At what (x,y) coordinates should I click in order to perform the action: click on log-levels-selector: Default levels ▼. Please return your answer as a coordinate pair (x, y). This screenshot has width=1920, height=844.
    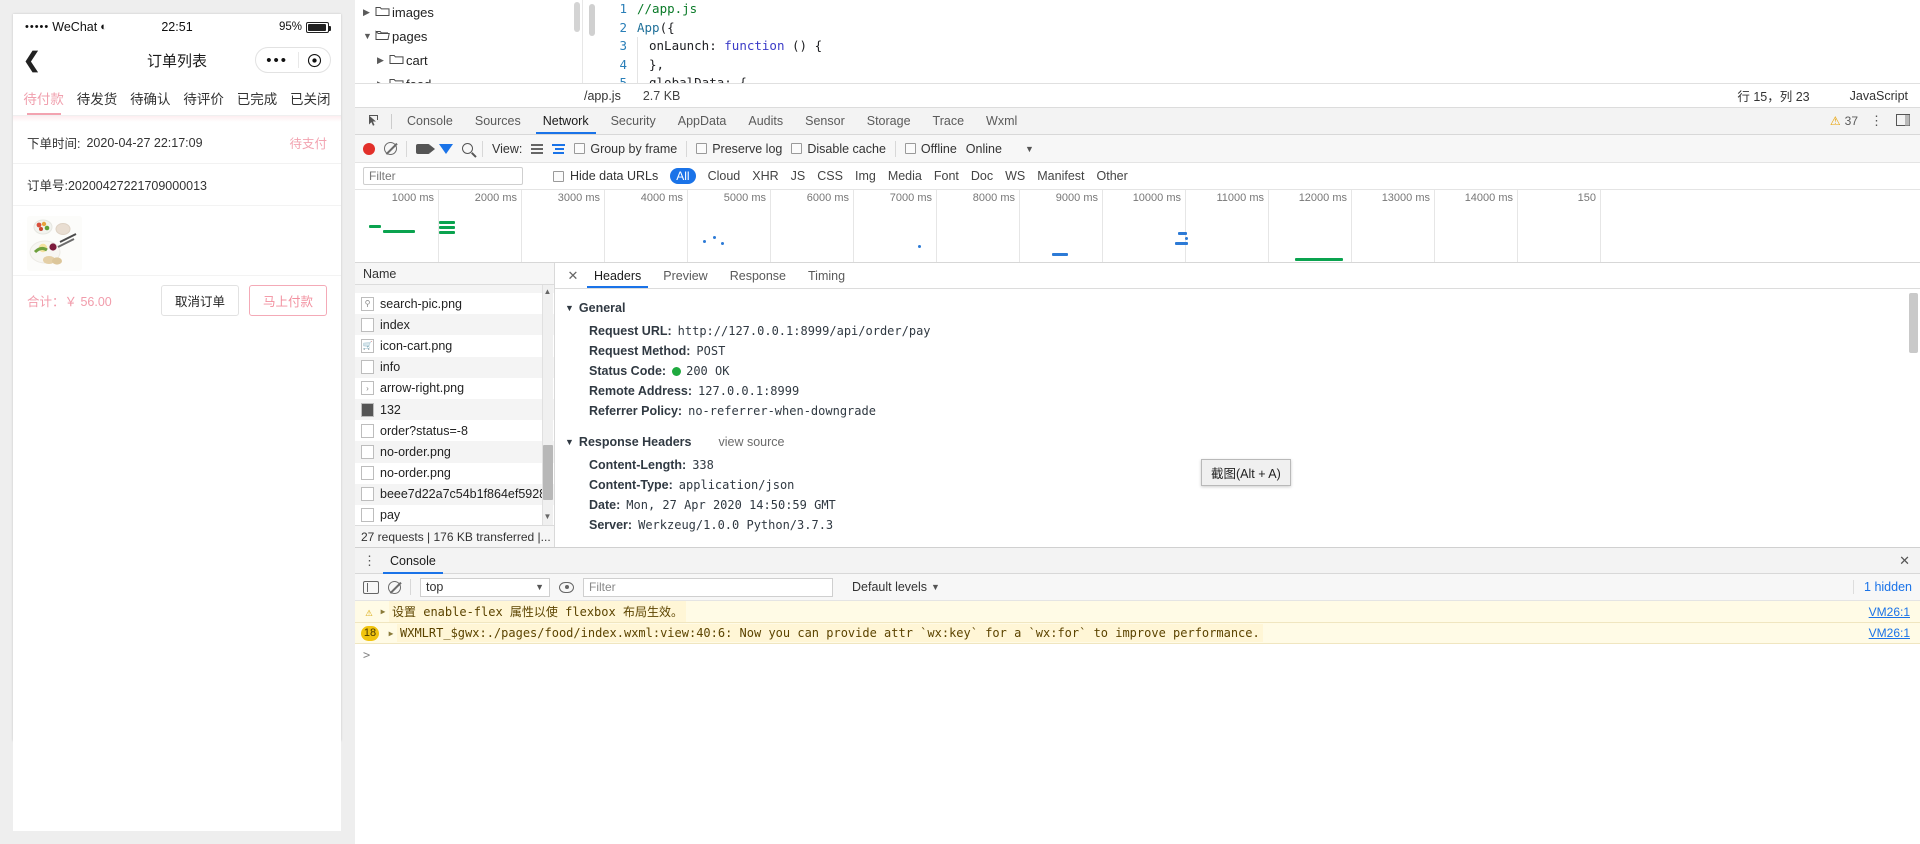
    Looking at the image, I should click on (896, 587).